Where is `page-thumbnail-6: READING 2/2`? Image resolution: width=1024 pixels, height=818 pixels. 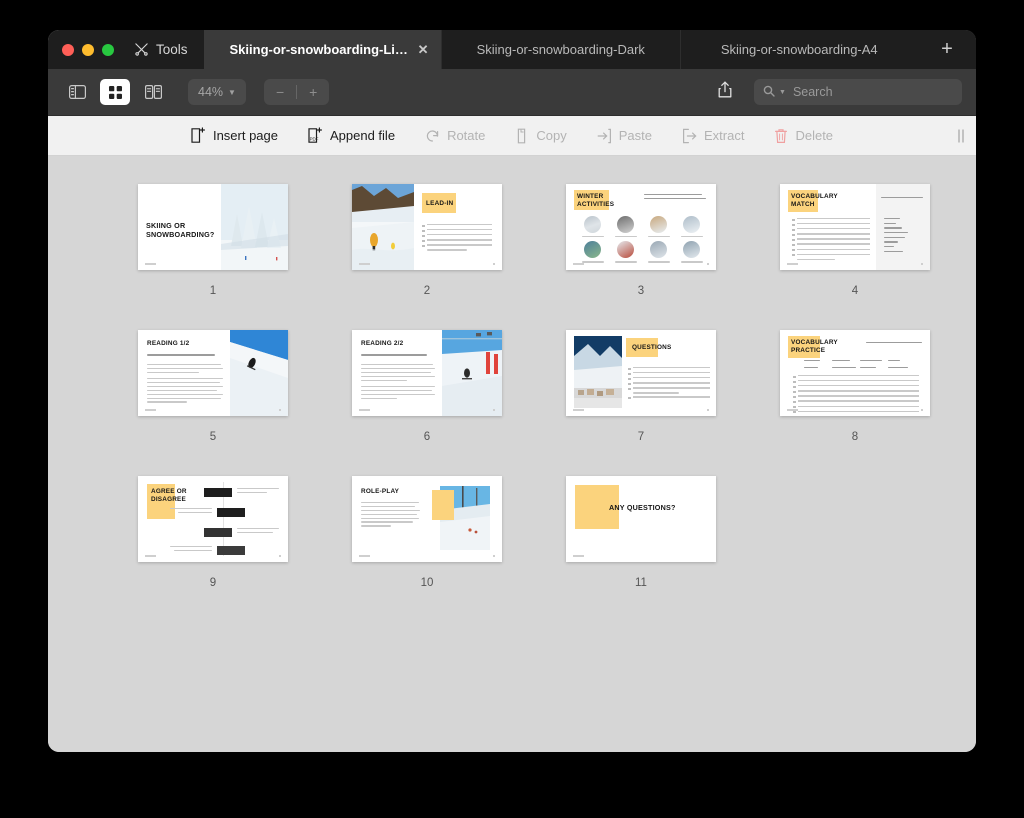
page-thumbnail-6: READING 2/2 is located at coordinates (427, 373).